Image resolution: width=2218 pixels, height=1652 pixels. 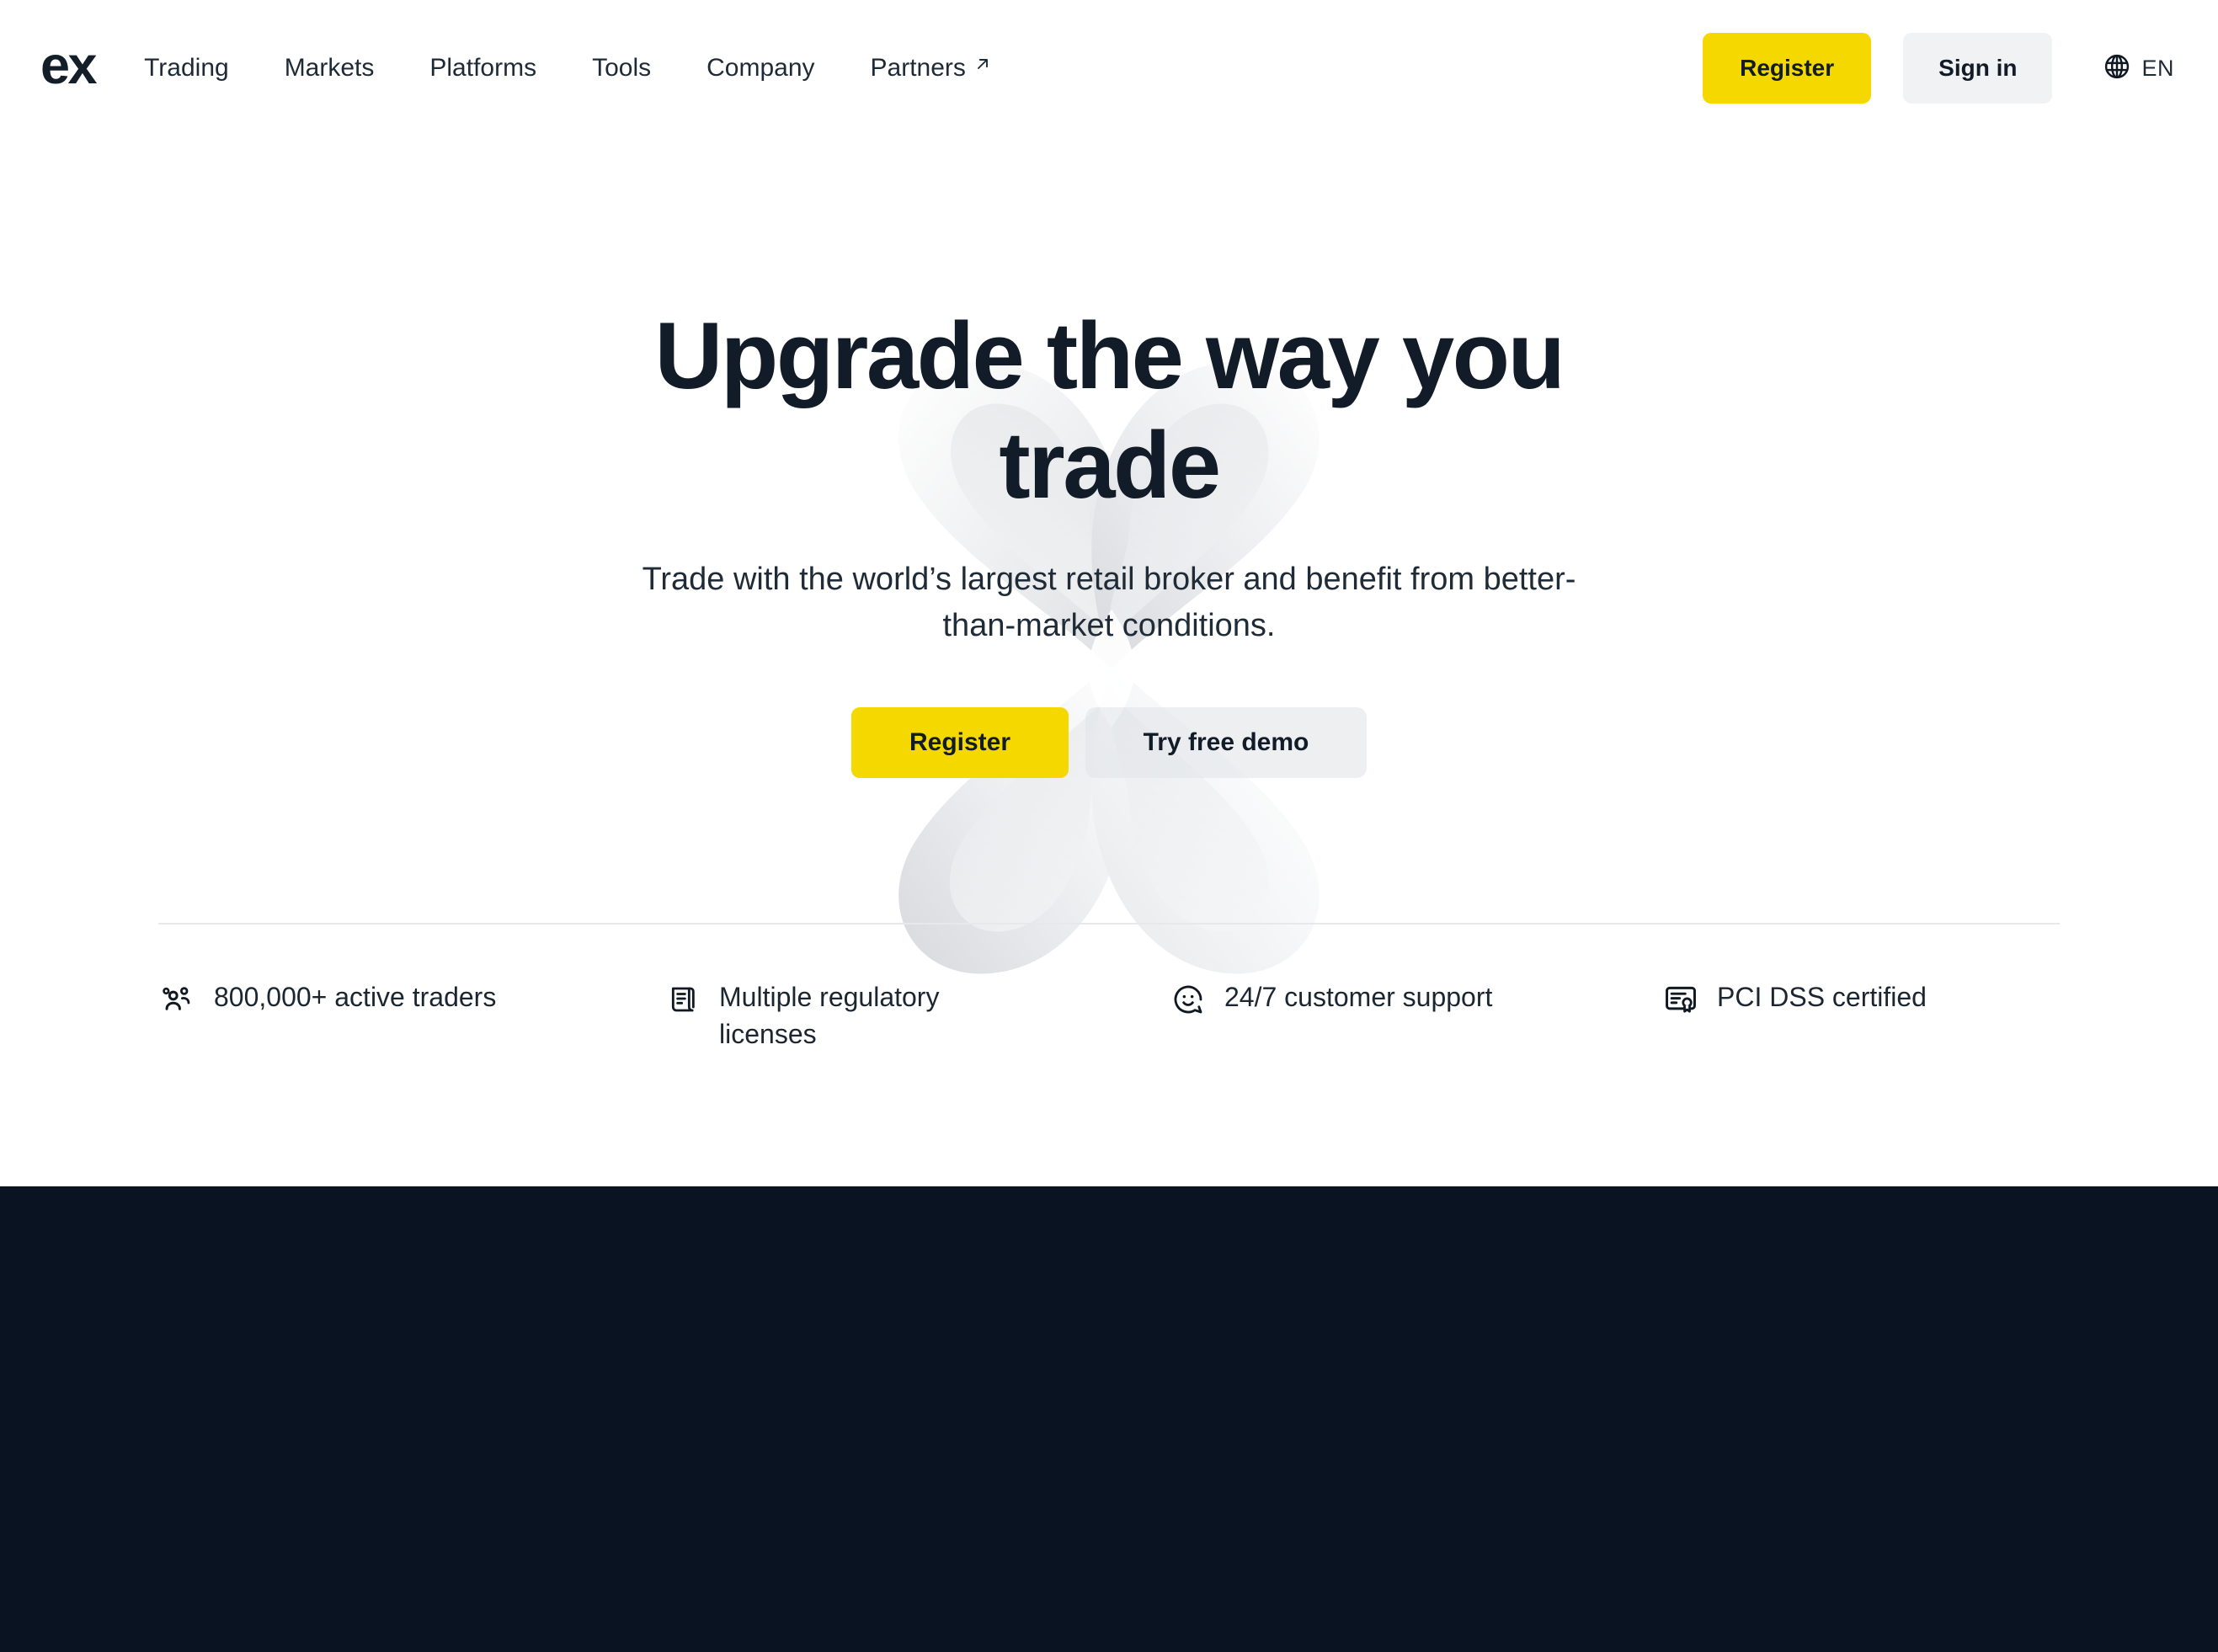 What do you see at coordinates (1226, 742) in the screenshot?
I see `try-free-demo-button: Try free demo` at bounding box center [1226, 742].